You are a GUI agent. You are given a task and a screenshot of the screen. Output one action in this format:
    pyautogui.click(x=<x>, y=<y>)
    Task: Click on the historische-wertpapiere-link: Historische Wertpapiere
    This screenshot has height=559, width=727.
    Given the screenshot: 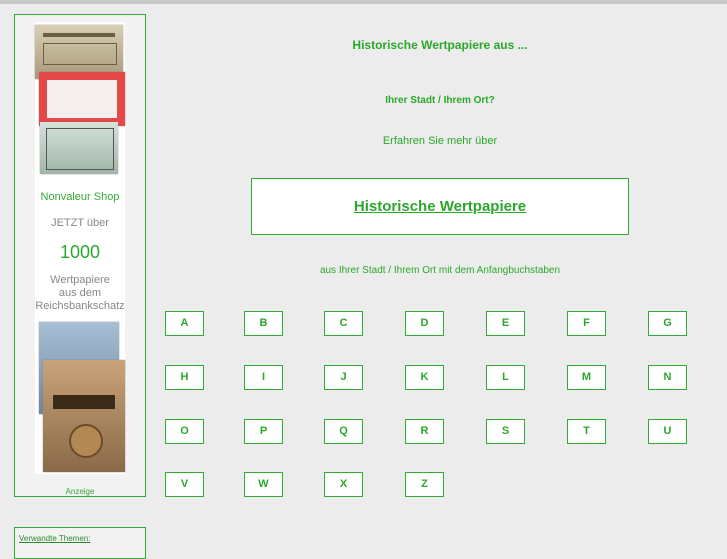 What is the action you would take?
    pyautogui.click(x=440, y=206)
    